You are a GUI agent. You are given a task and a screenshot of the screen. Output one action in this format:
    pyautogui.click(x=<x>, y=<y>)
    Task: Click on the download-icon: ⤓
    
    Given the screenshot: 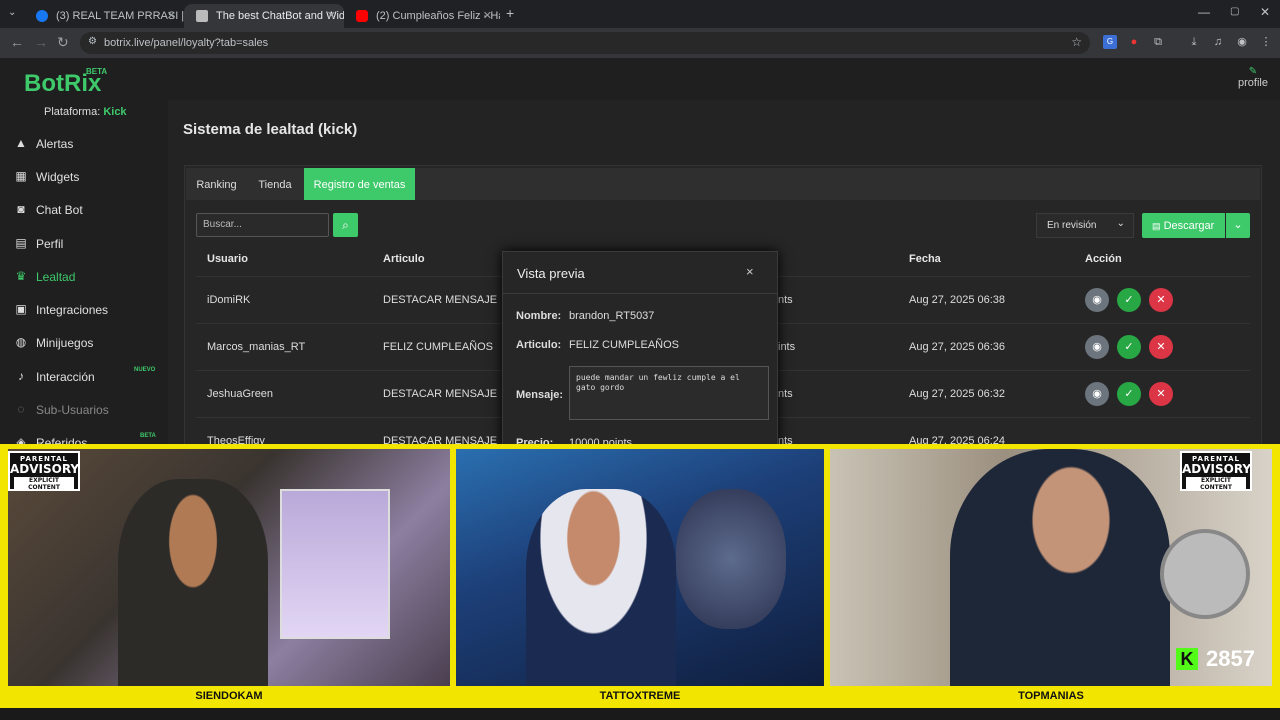 What is the action you would take?
    pyautogui.click(x=1194, y=42)
    